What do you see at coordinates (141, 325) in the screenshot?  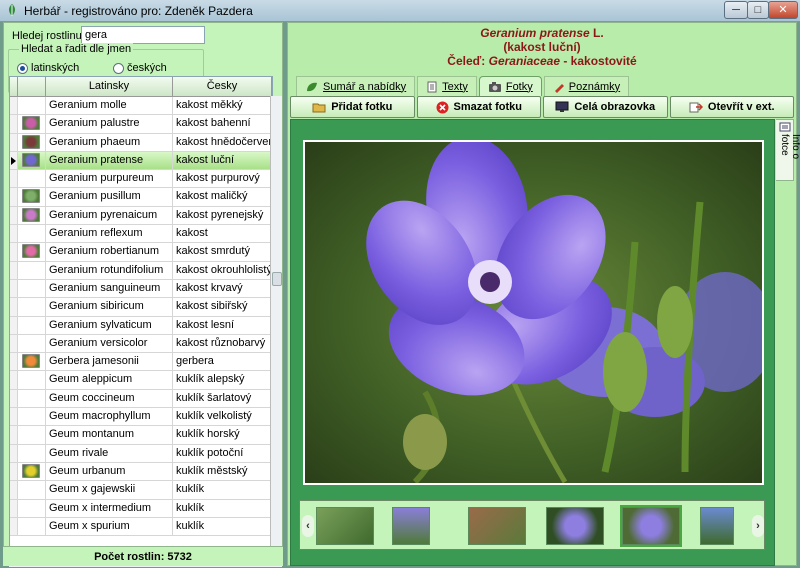 I see `table-row: Geranium sylvaticum kakost lesní` at bounding box center [141, 325].